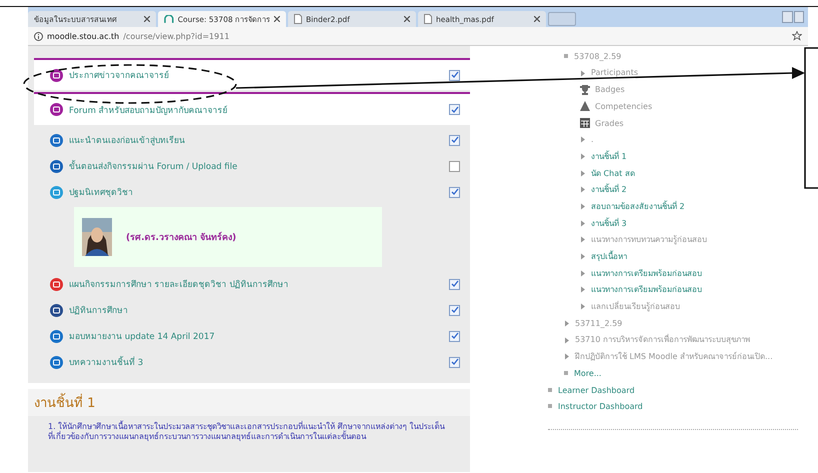 Image resolution: width=818 pixels, height=473 pixels. I want to click on nav-item: Competencies, so click(623, 106).